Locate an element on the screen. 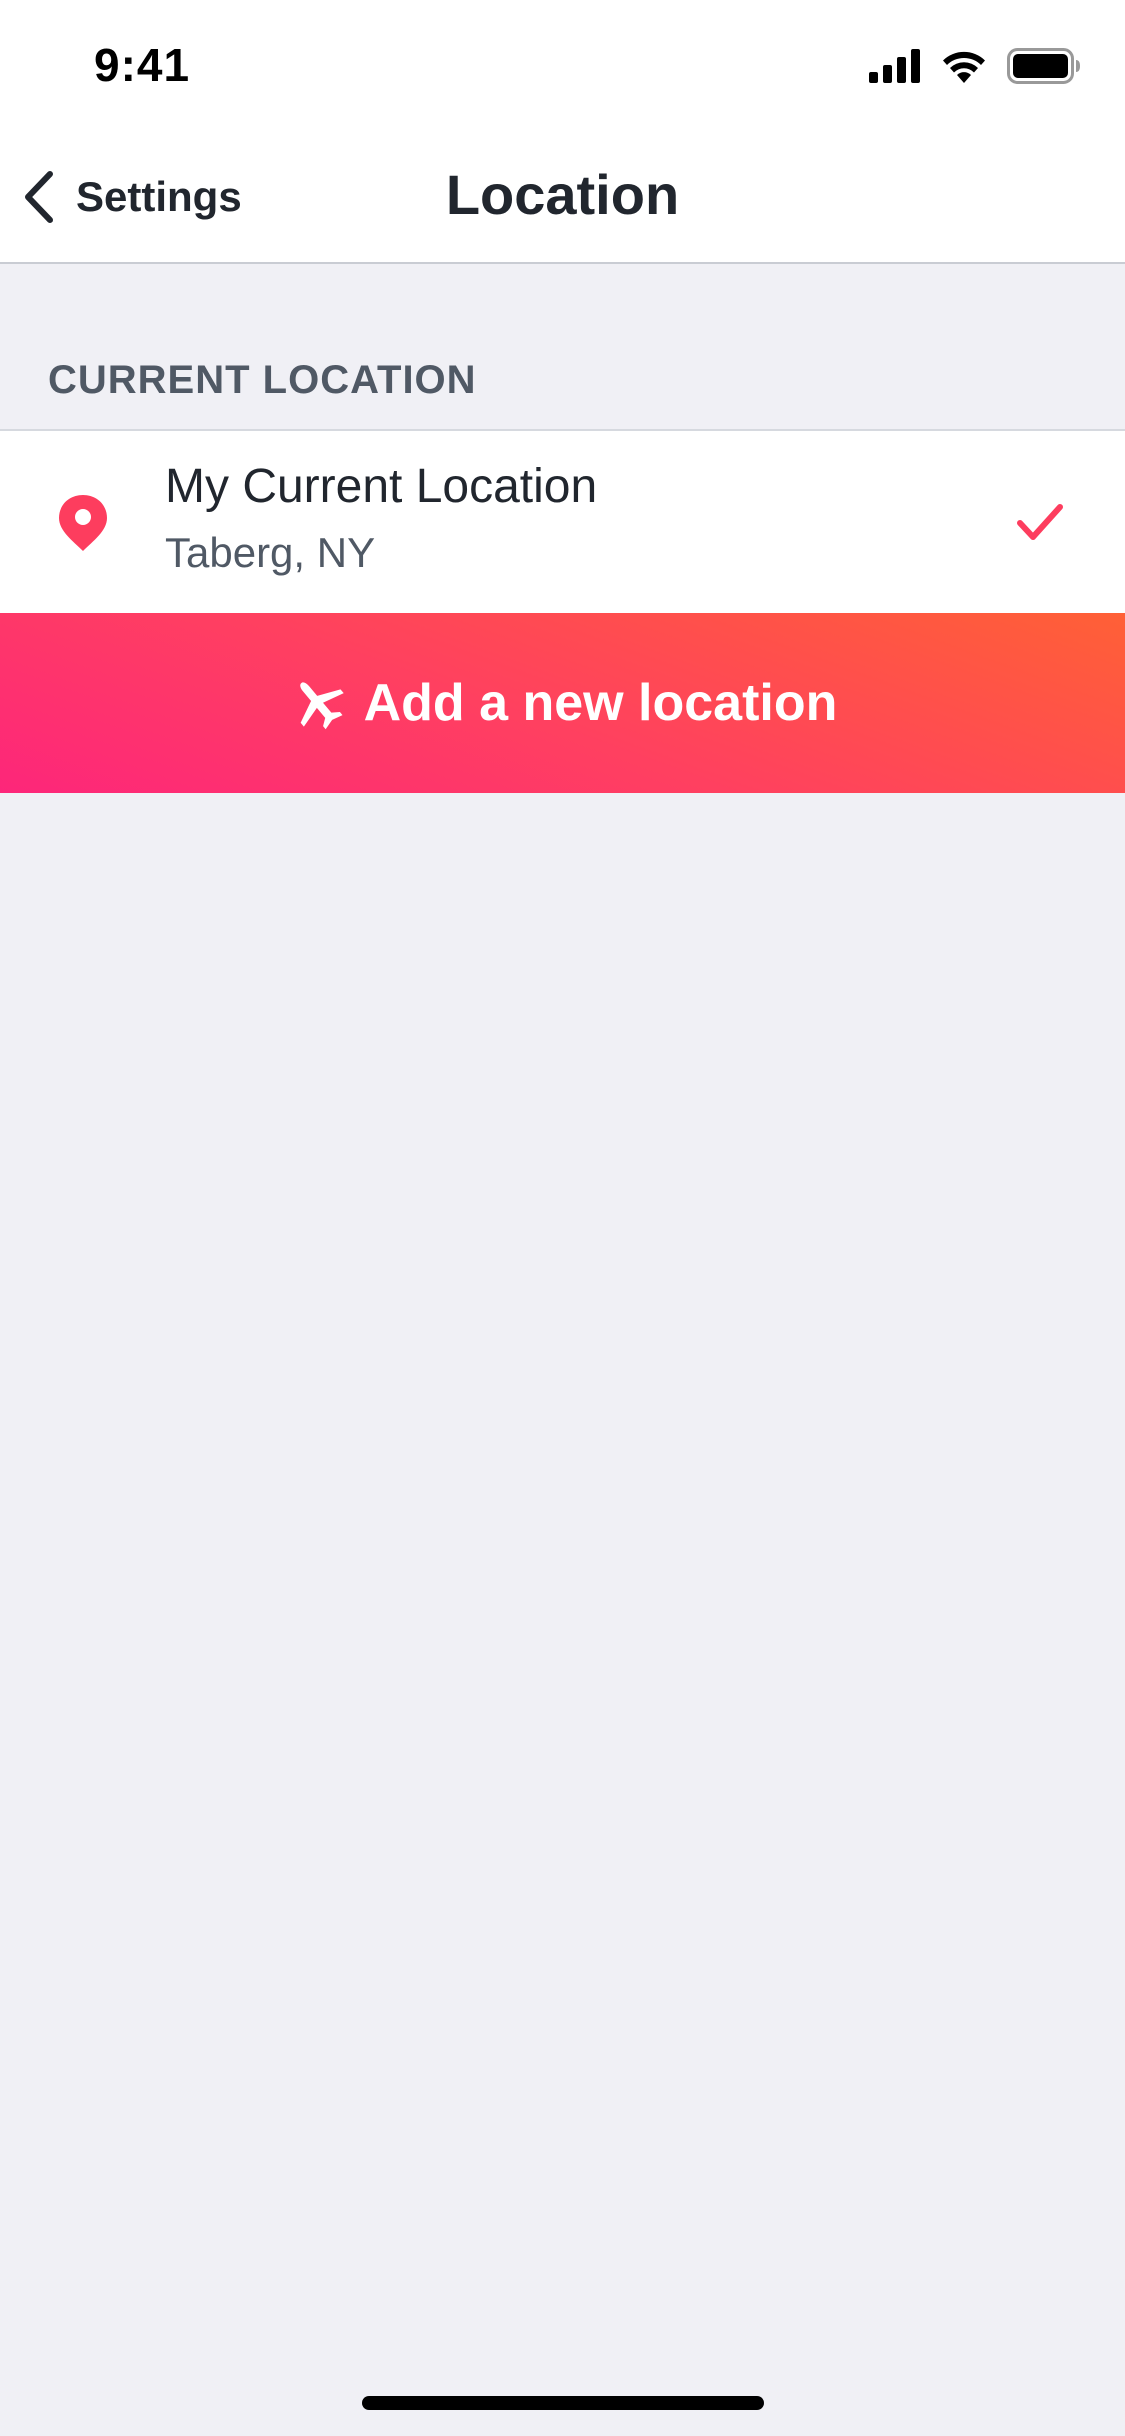  status-time: 9:41 is located at coordinates (142, 65).